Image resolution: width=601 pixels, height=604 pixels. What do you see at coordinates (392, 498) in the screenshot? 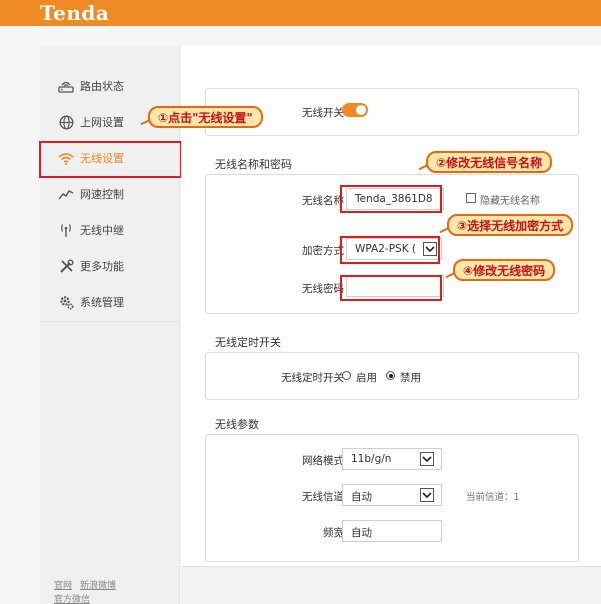
I see `params-card: 网络模式 11b/g/n 无线信道 自动 当前信道：1 频宽 自动` at bounding box center [392, 498].